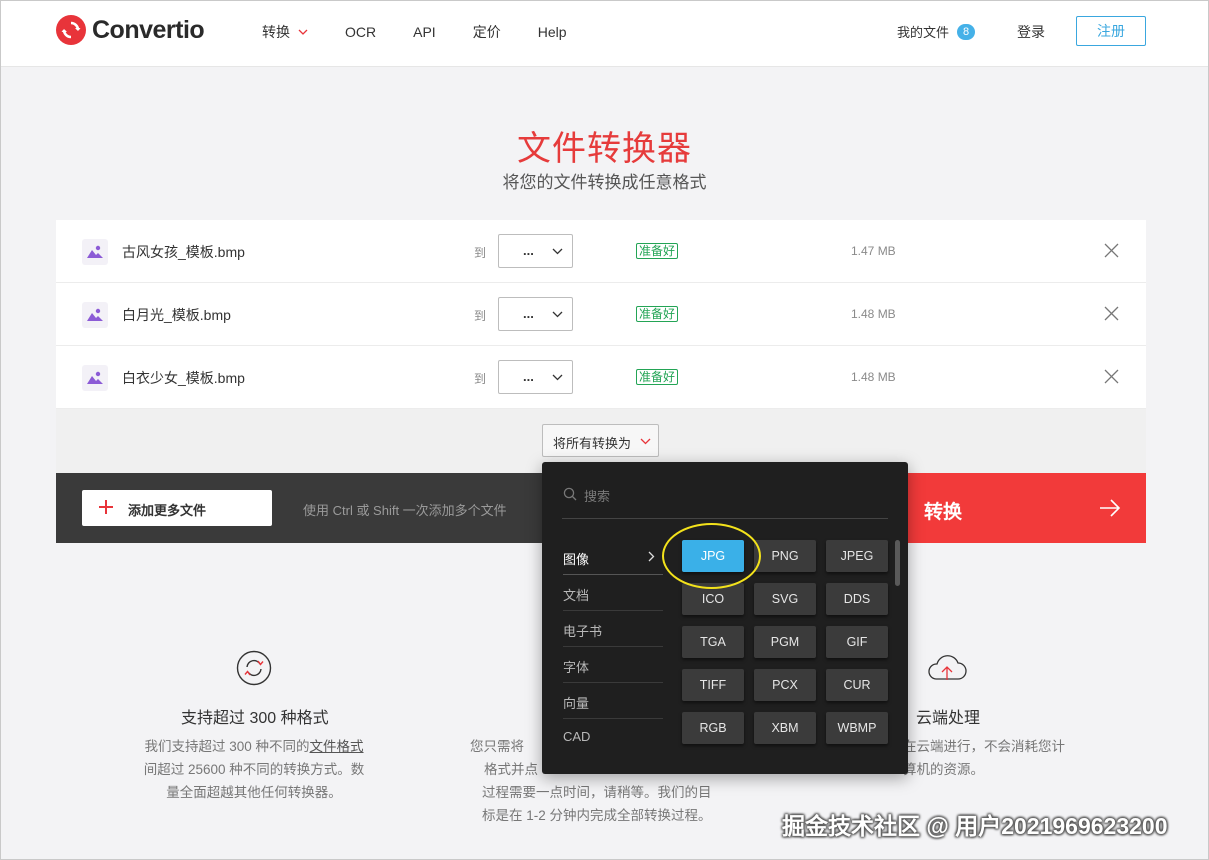  What do you see at coordinates (725, 518) in the screenshot?
I see `divider` at bounding box center [725, 518].